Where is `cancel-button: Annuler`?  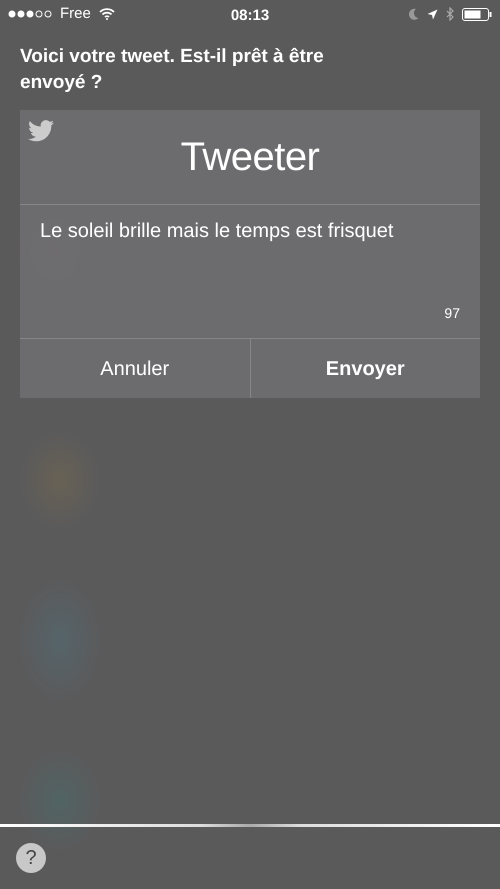 cancel-button: Annuler is located at coordinates (135, 368).